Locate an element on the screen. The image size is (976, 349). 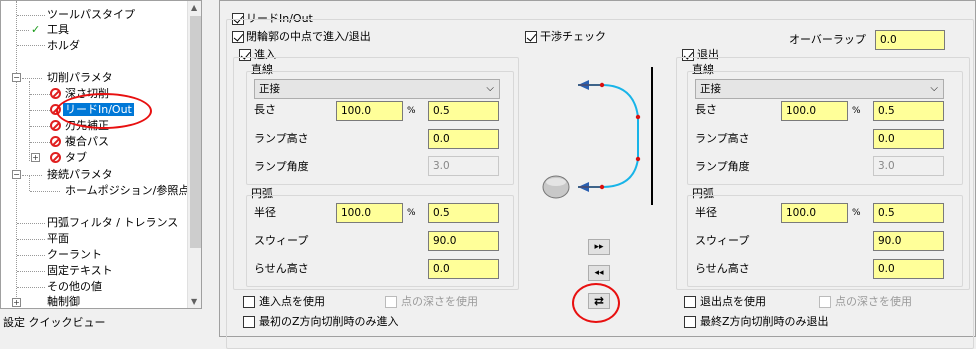
tree-item-arc-filter: 円弧フィルタ / トレランス is located at coordinates (112, 222).